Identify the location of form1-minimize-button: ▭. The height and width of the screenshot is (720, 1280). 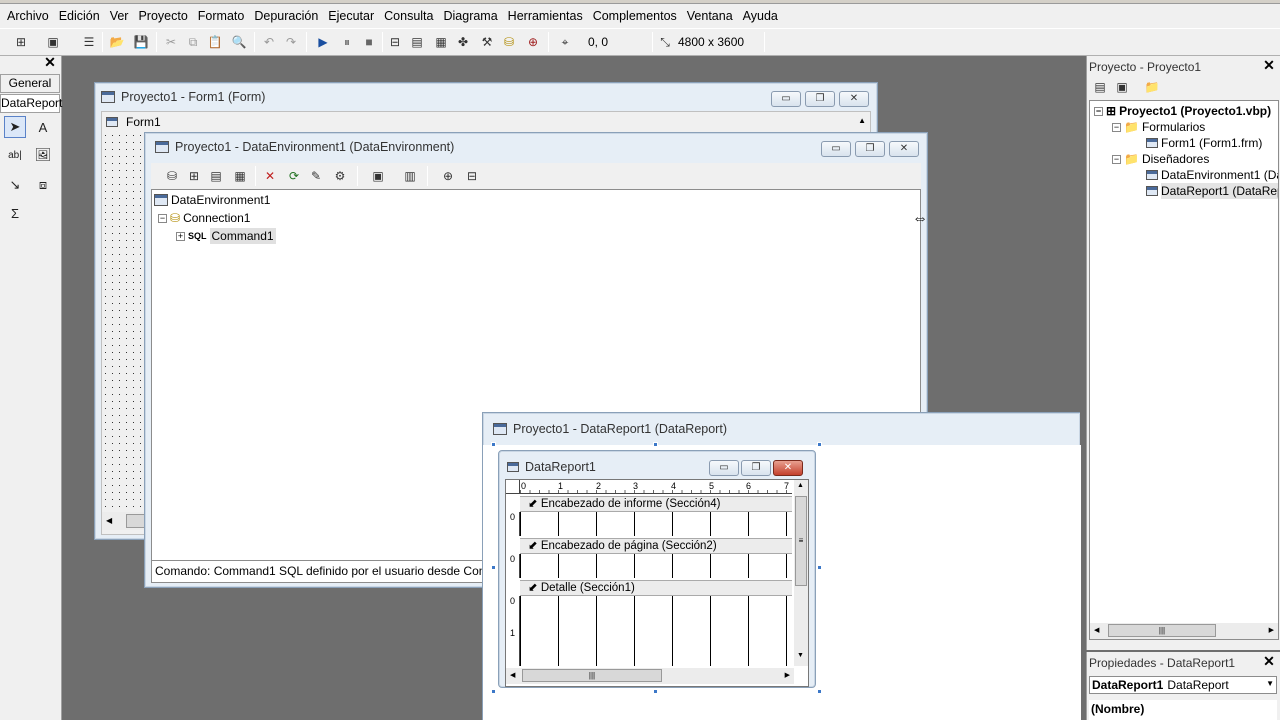
(786, 99).